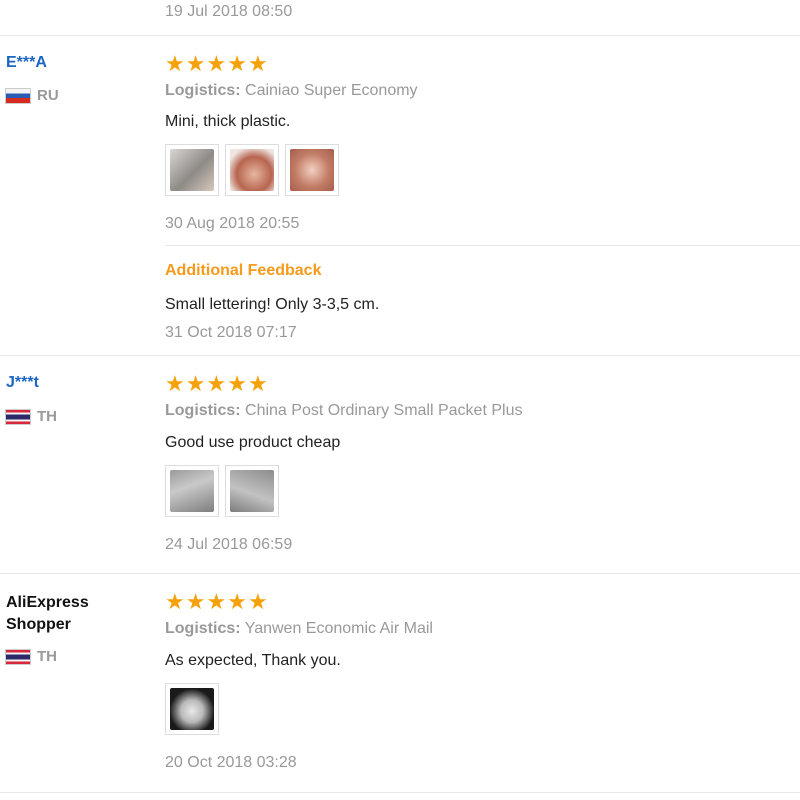 This screenshot has height=800, width=800. What do you see at coordinates (229, 11) in the screenshot?
I see `review-date: 19 Jul 2018 08:50` at bounding box center [229, 11].